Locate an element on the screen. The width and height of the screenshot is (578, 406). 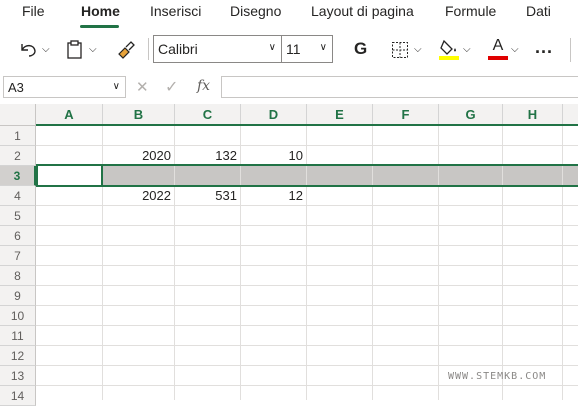
cancel-icon: ✕ is located at coordinates (142, 87).